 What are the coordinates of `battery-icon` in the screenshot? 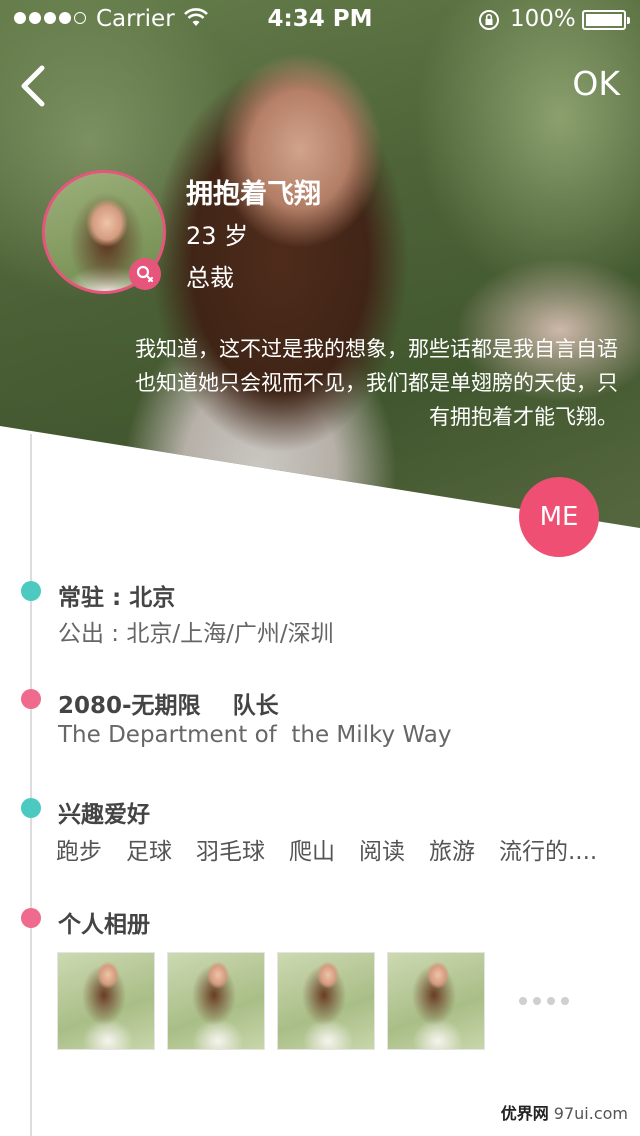 It's located at (606, 20).